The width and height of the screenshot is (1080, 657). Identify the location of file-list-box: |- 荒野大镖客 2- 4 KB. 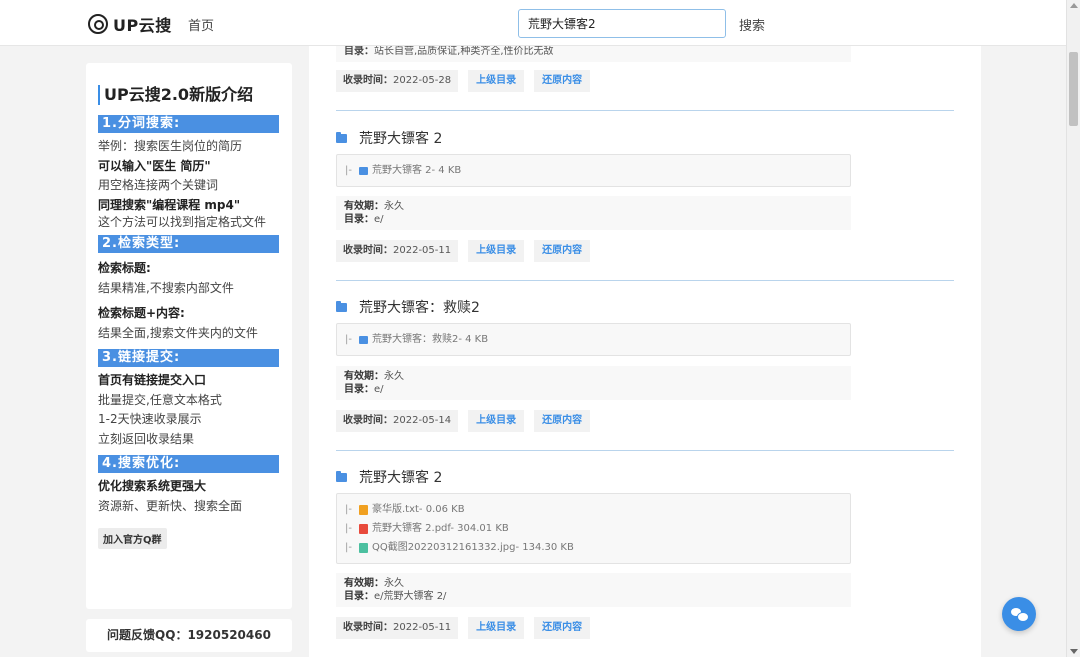
(593, 170).